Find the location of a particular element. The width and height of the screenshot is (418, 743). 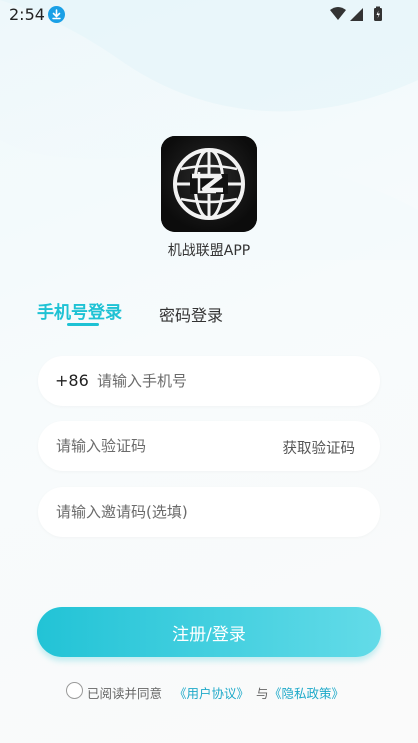

invite-code-input is located at coordinates (206, 512).